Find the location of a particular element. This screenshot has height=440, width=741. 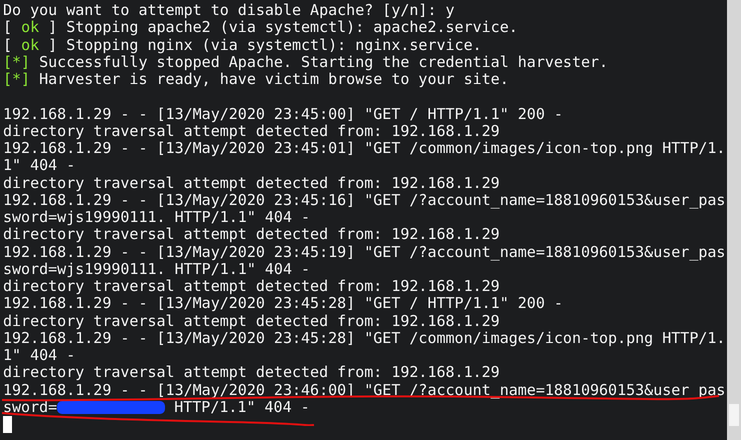

text-cursor is located at coordinates (7, 425).